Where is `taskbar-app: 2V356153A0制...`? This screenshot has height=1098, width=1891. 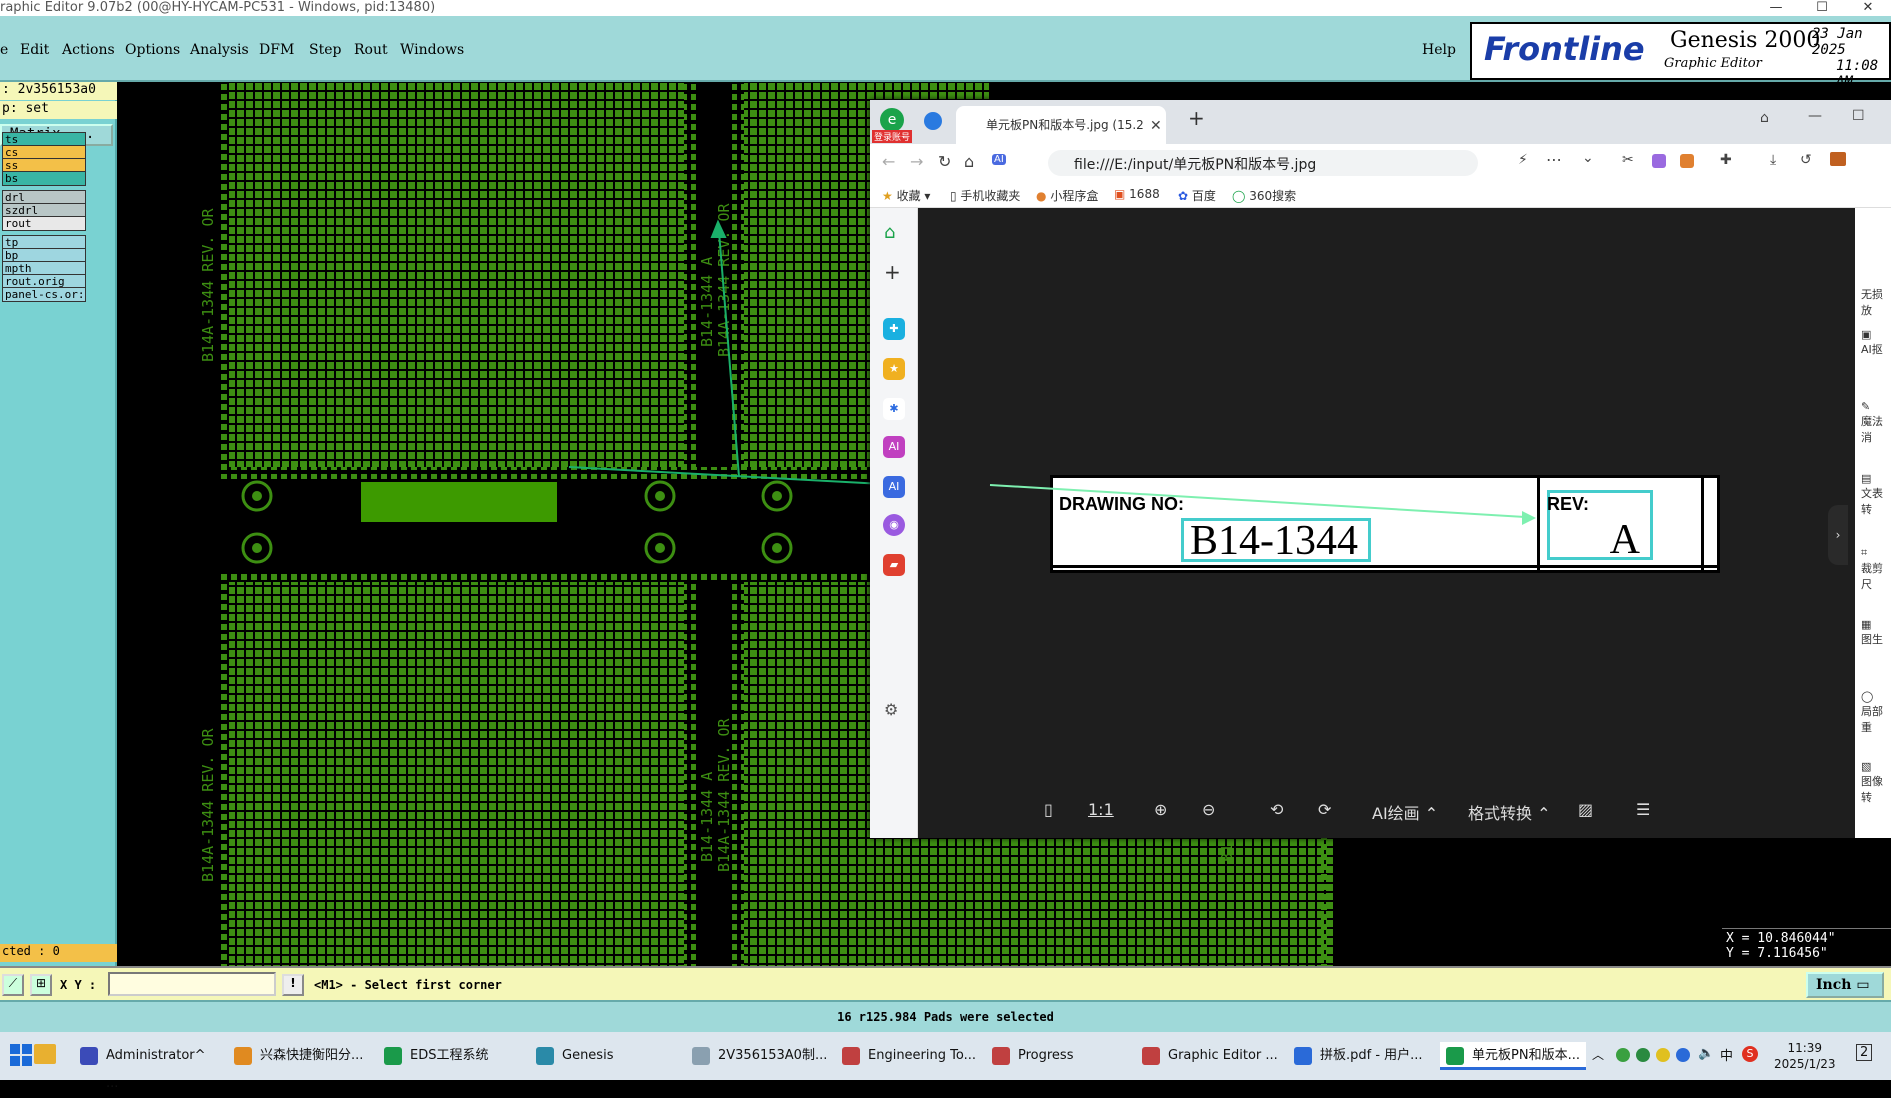
taskbar-app: 2V356153A0制... is located at coordinates (757, 1056).